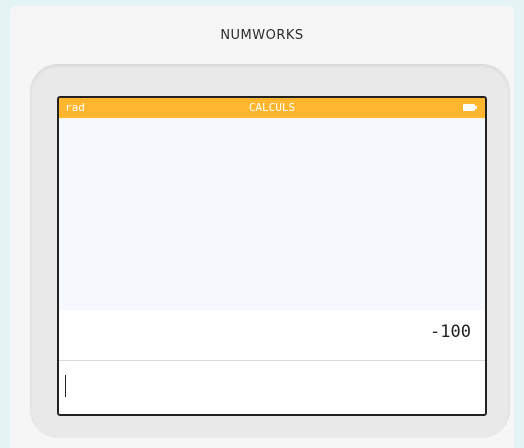 The image size is (524, 448). I want to click on expression-input, so click(272, 387).